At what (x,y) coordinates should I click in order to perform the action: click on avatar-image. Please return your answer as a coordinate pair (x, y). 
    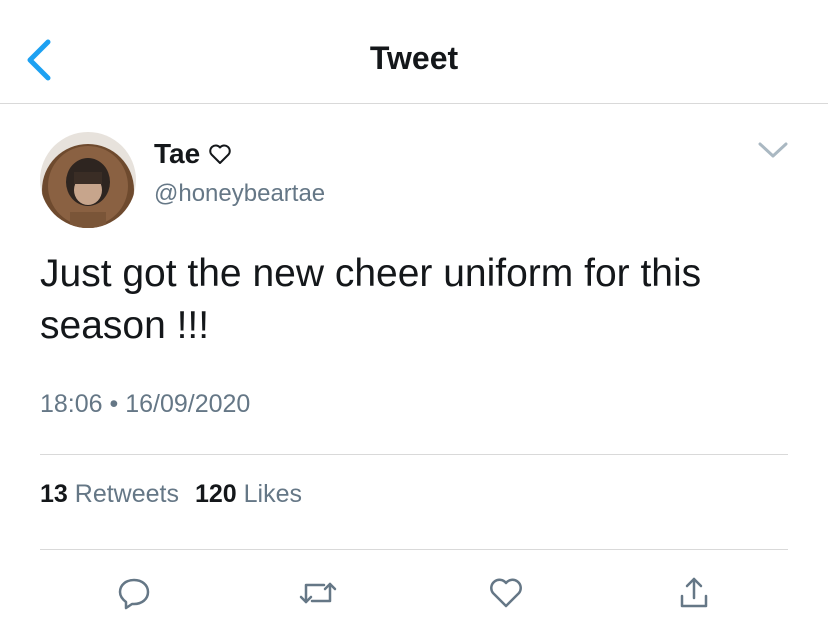
    Looking at the image, I should click on (88, 180).